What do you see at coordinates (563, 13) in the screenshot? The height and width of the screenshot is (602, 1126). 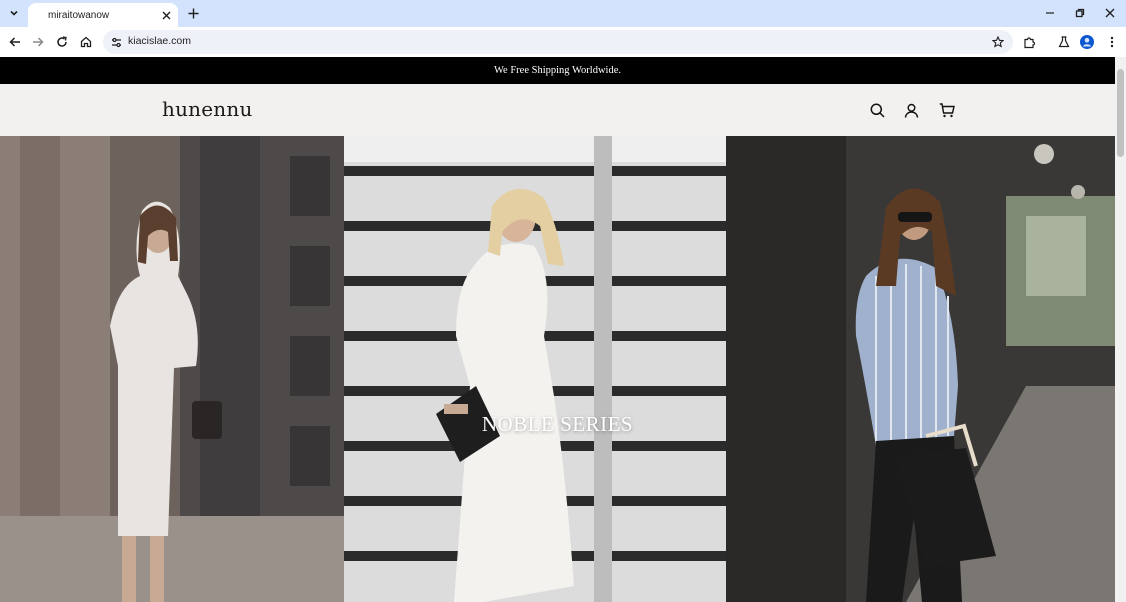 I see `browser-tab-strip: miraitowanow` at bounding box center [563, 13].